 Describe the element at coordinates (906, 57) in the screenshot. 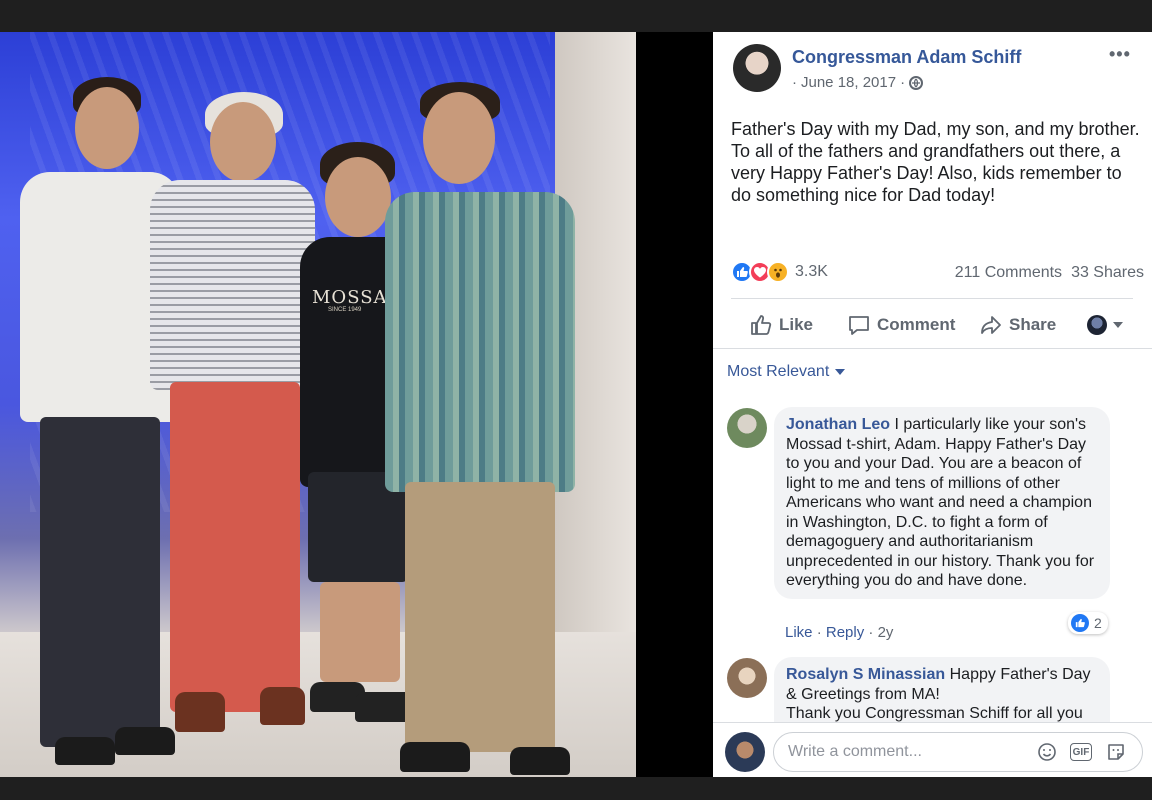

I see `author-name: Congressman Adam Schiff` at that location.